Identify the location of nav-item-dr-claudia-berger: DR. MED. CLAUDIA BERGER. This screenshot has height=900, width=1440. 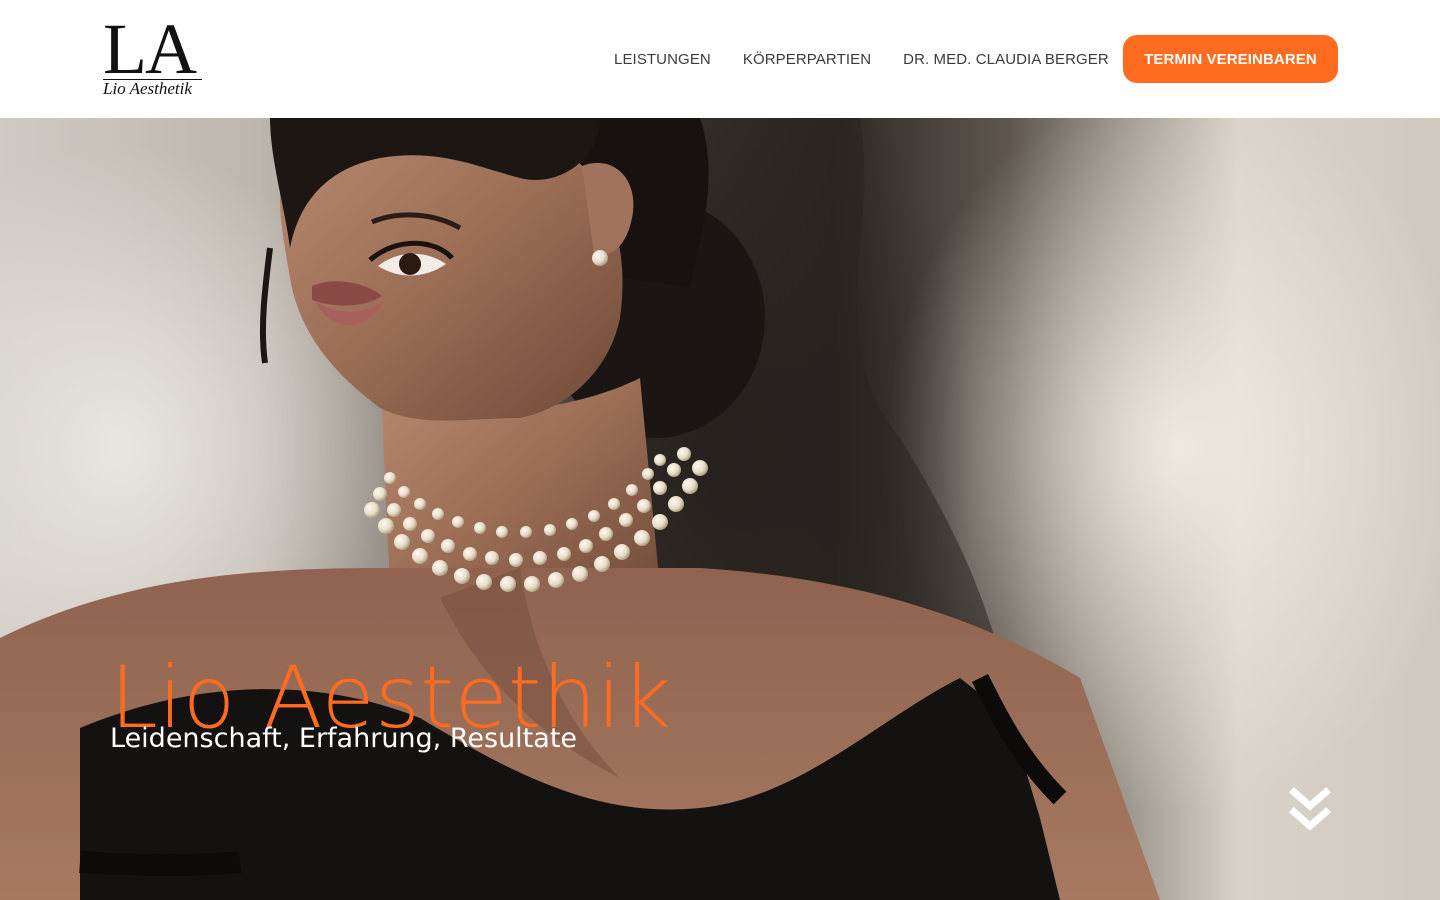
(1006, 59).